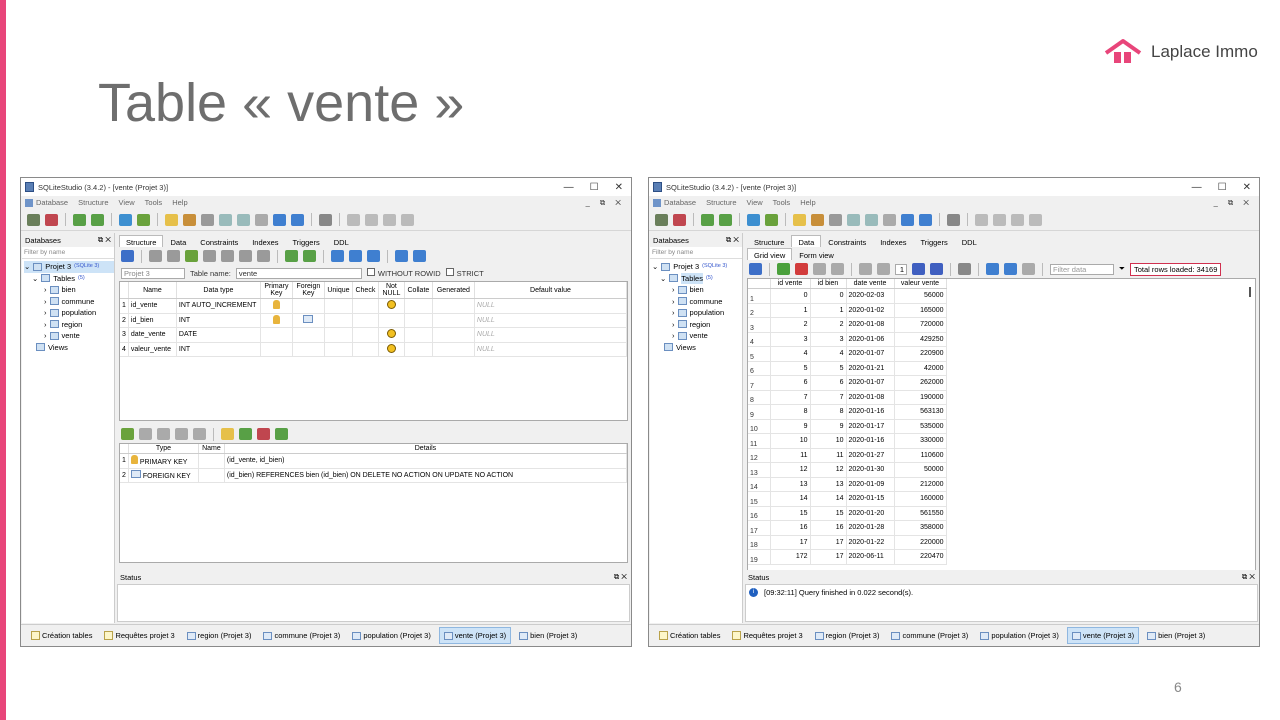 The width and height of the screenshot is (1280, 720). Describe the element at coordinates (389, 219) in the screenshot. I see `tile-vertical-icon` at that location.